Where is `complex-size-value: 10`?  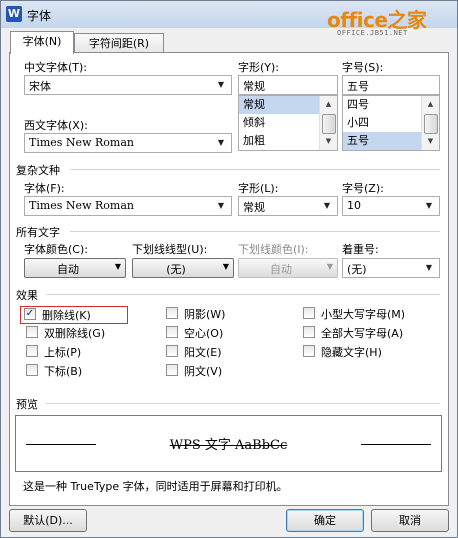 complex-size-value: 10 is located at coordinates (354, 205).